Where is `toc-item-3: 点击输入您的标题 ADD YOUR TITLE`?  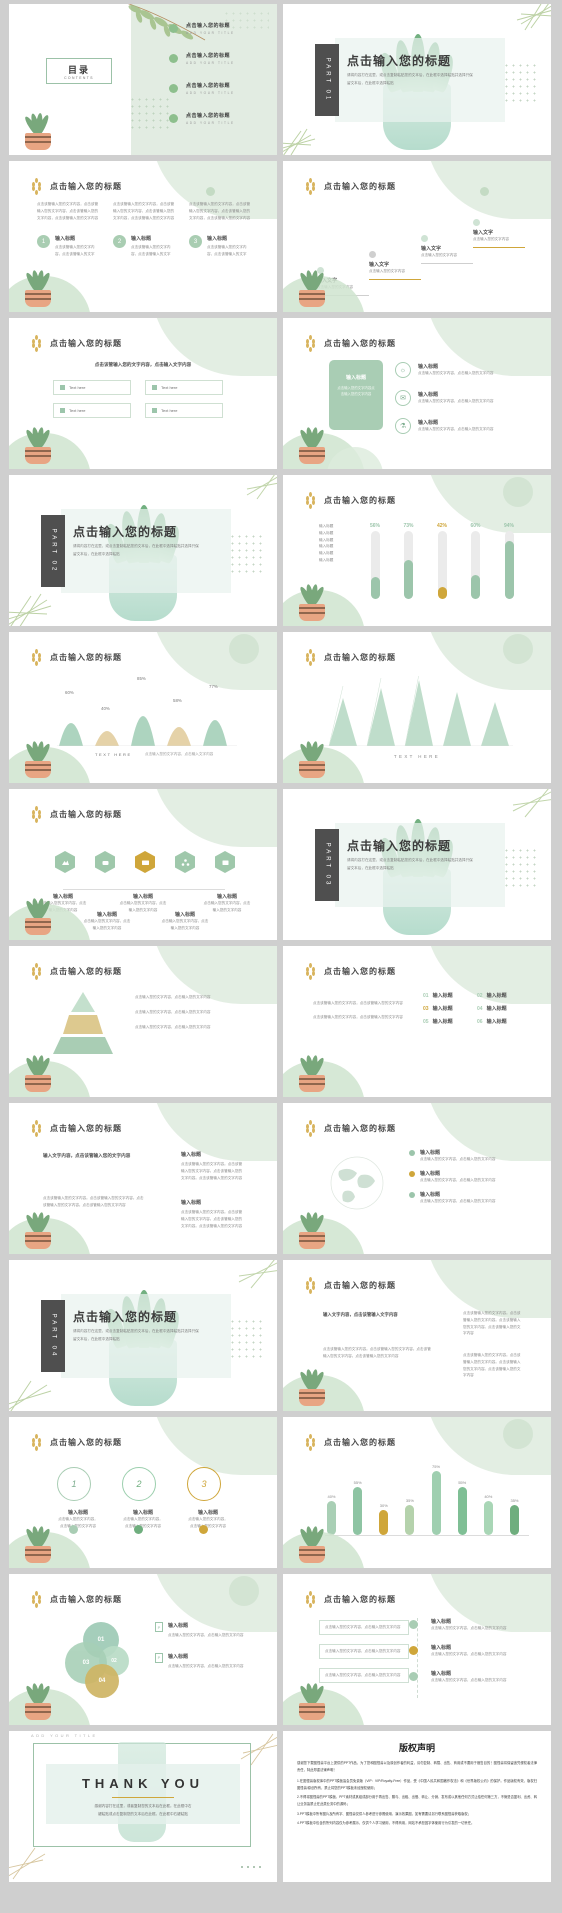 toc-item-3: 点击输入您的标题 ADD YOUR TITLE is located at coordinates (202, 88).